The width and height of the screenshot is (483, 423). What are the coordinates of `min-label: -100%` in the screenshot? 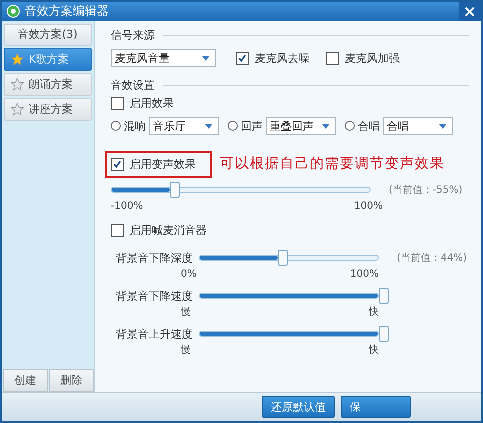 It's located at (127, 206).